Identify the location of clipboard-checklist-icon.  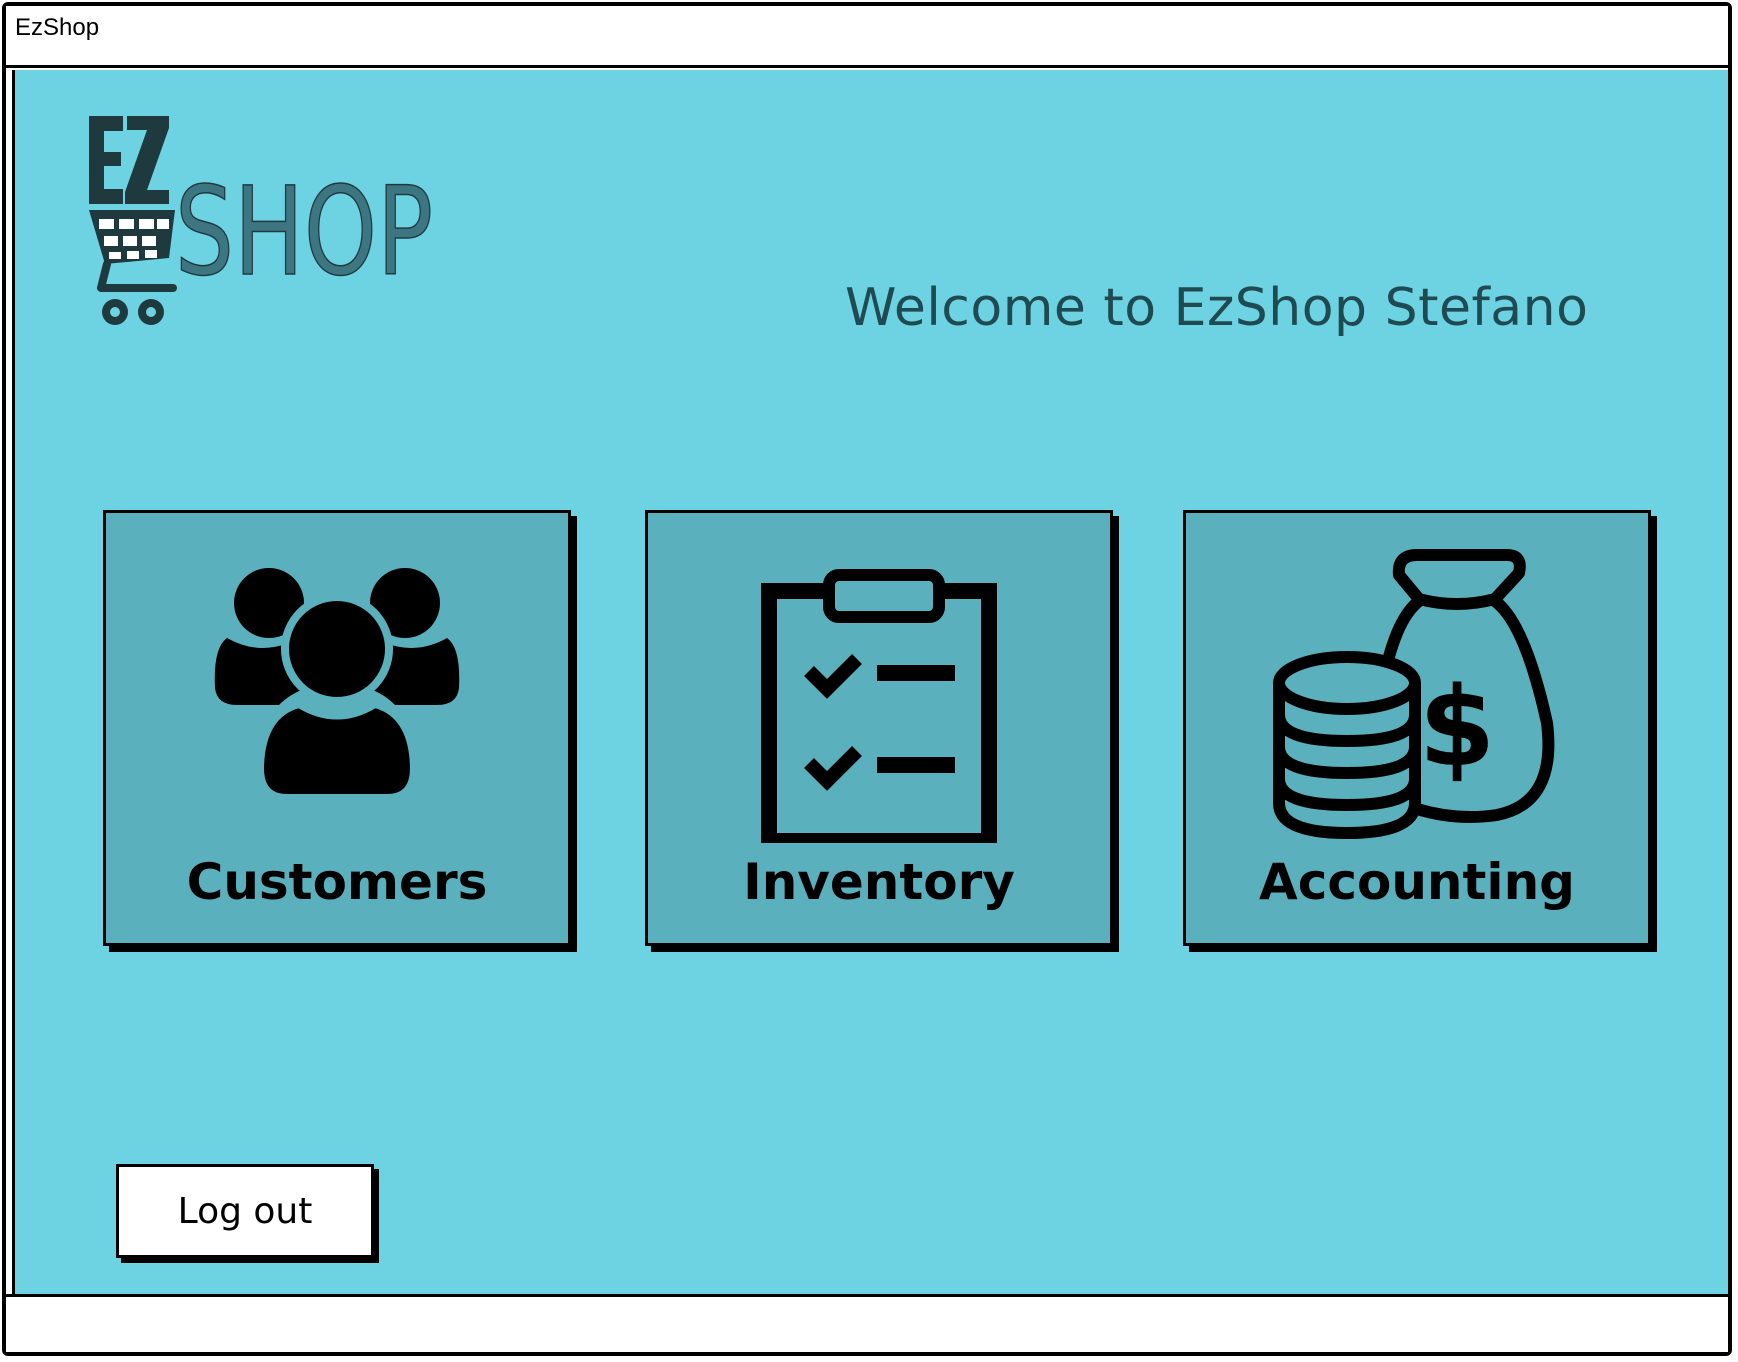
(879, 706).